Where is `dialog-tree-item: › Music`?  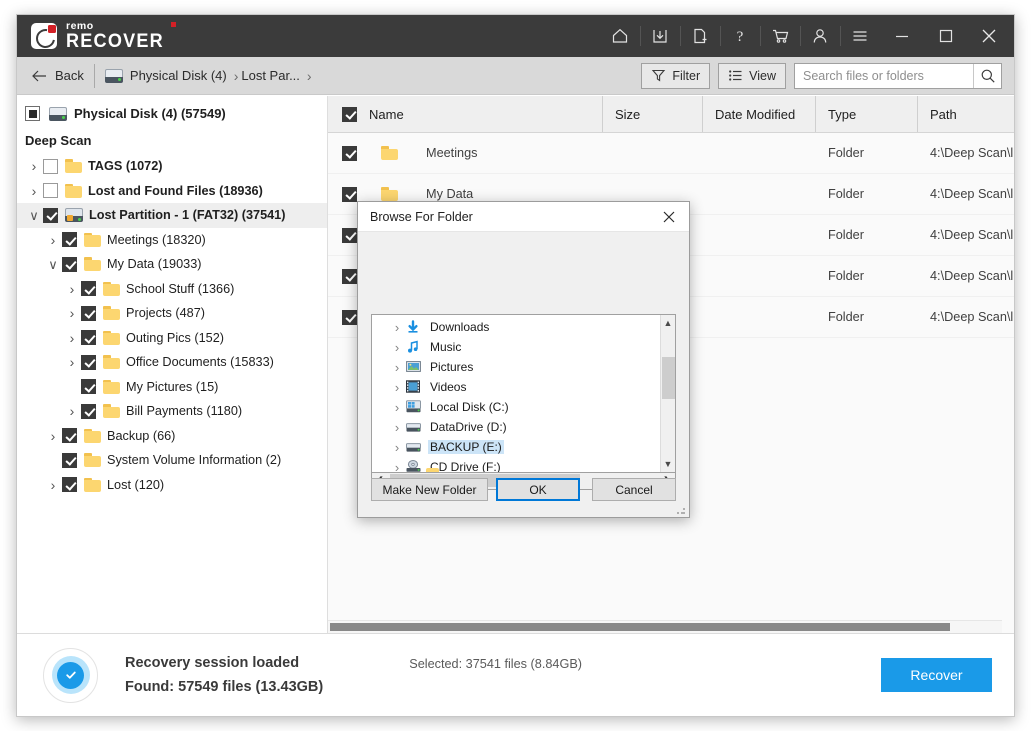
dialog-tree-item: › Music is located at coordinates (516, 347).